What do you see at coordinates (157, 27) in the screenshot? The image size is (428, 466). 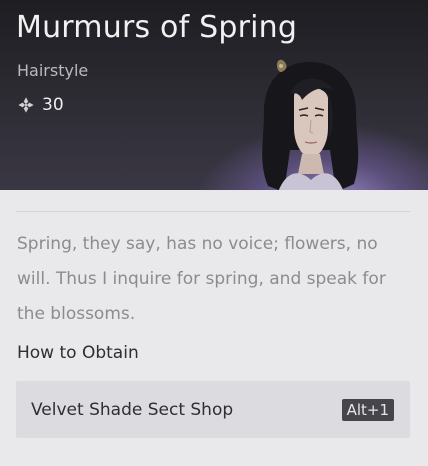 I see `item-name: Murmurs of Spring` at bounding box center [157, 27].